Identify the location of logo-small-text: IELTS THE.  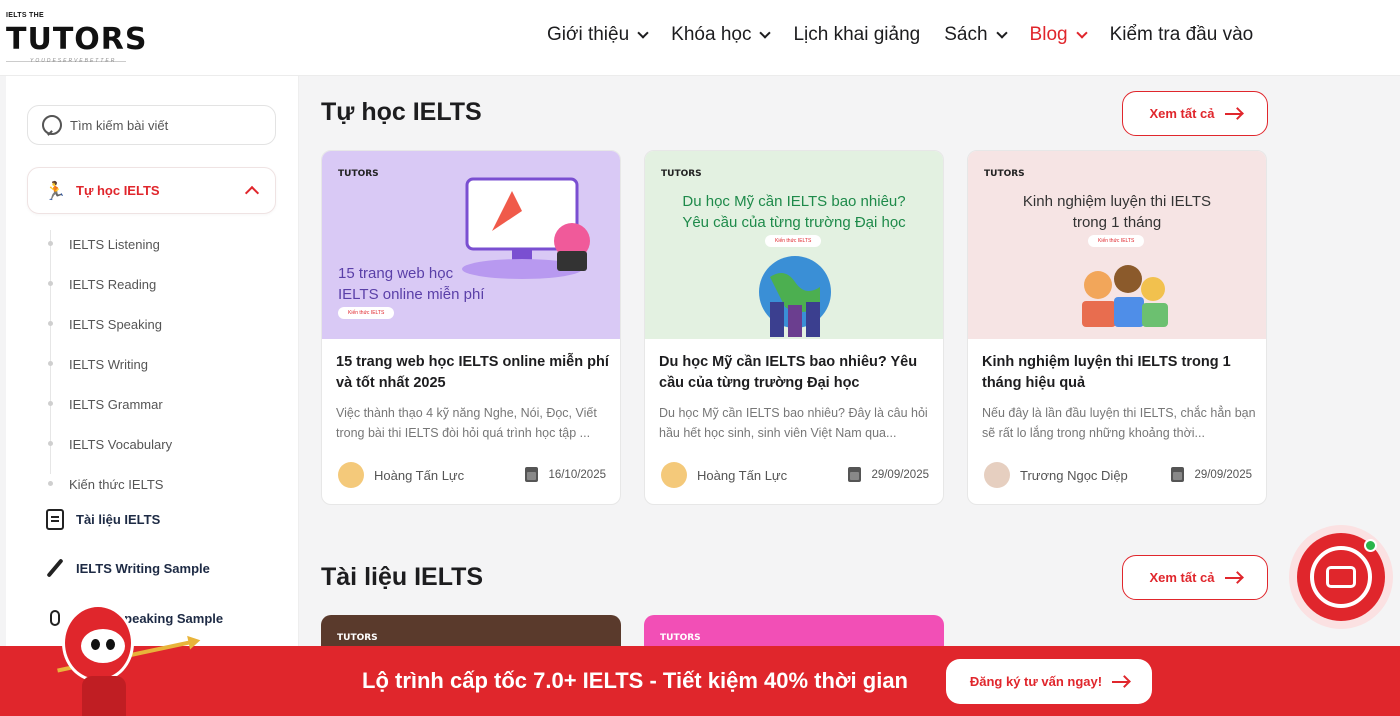
(25, 15).